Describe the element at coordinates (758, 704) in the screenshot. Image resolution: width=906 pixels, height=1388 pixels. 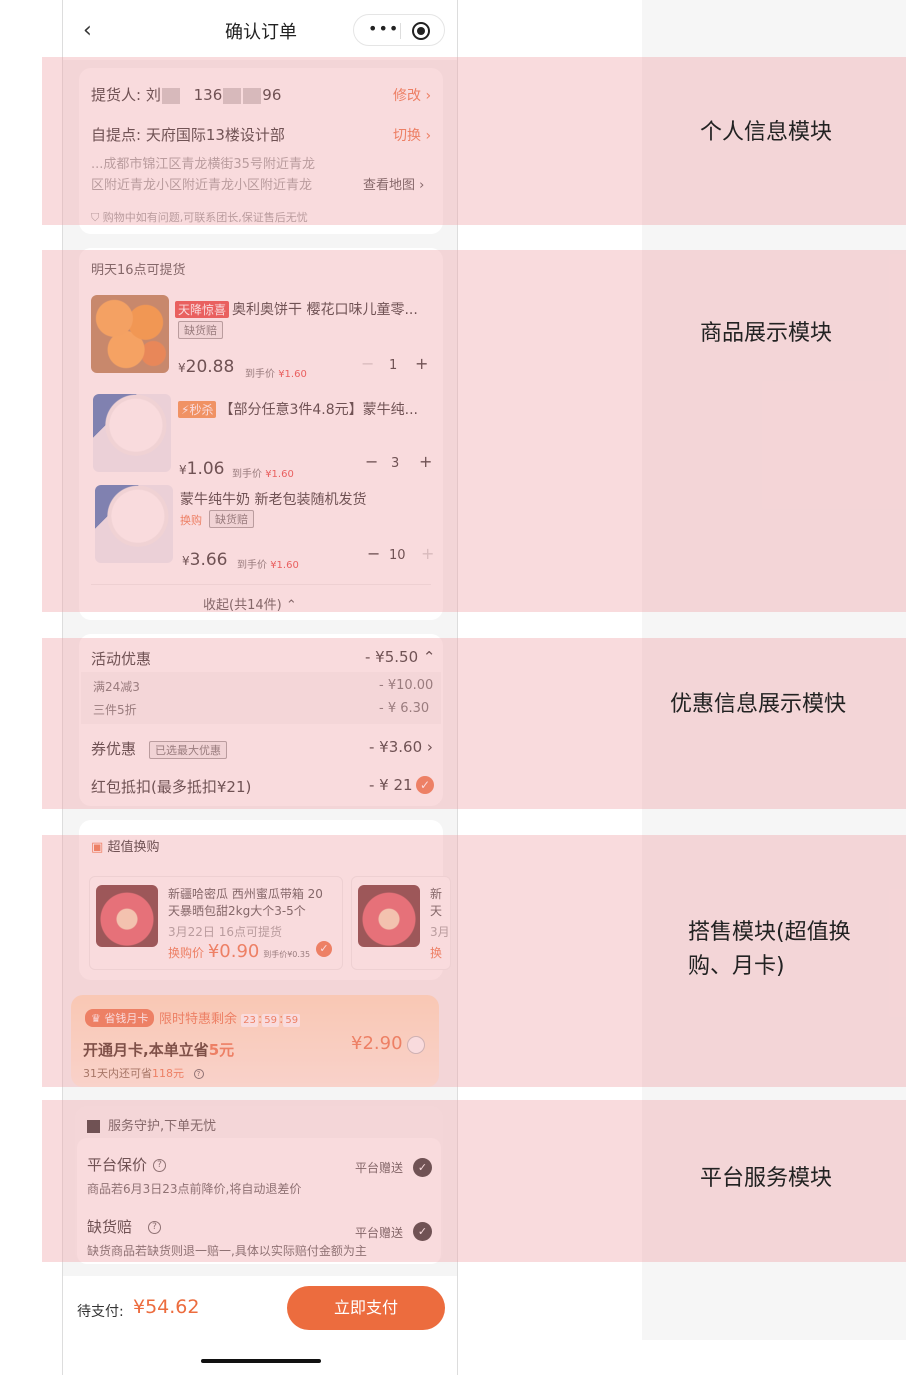
I see `module-label-discount: 优惠信息展示模快` at that location.